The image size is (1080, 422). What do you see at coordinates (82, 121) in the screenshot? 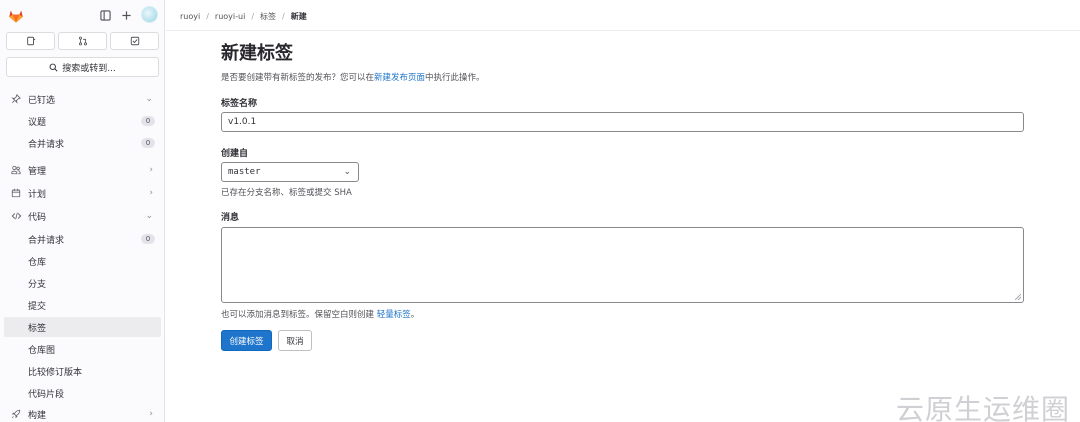
I see `sidebar-item-issues: 议题 0` at bounding box center [82, 121].